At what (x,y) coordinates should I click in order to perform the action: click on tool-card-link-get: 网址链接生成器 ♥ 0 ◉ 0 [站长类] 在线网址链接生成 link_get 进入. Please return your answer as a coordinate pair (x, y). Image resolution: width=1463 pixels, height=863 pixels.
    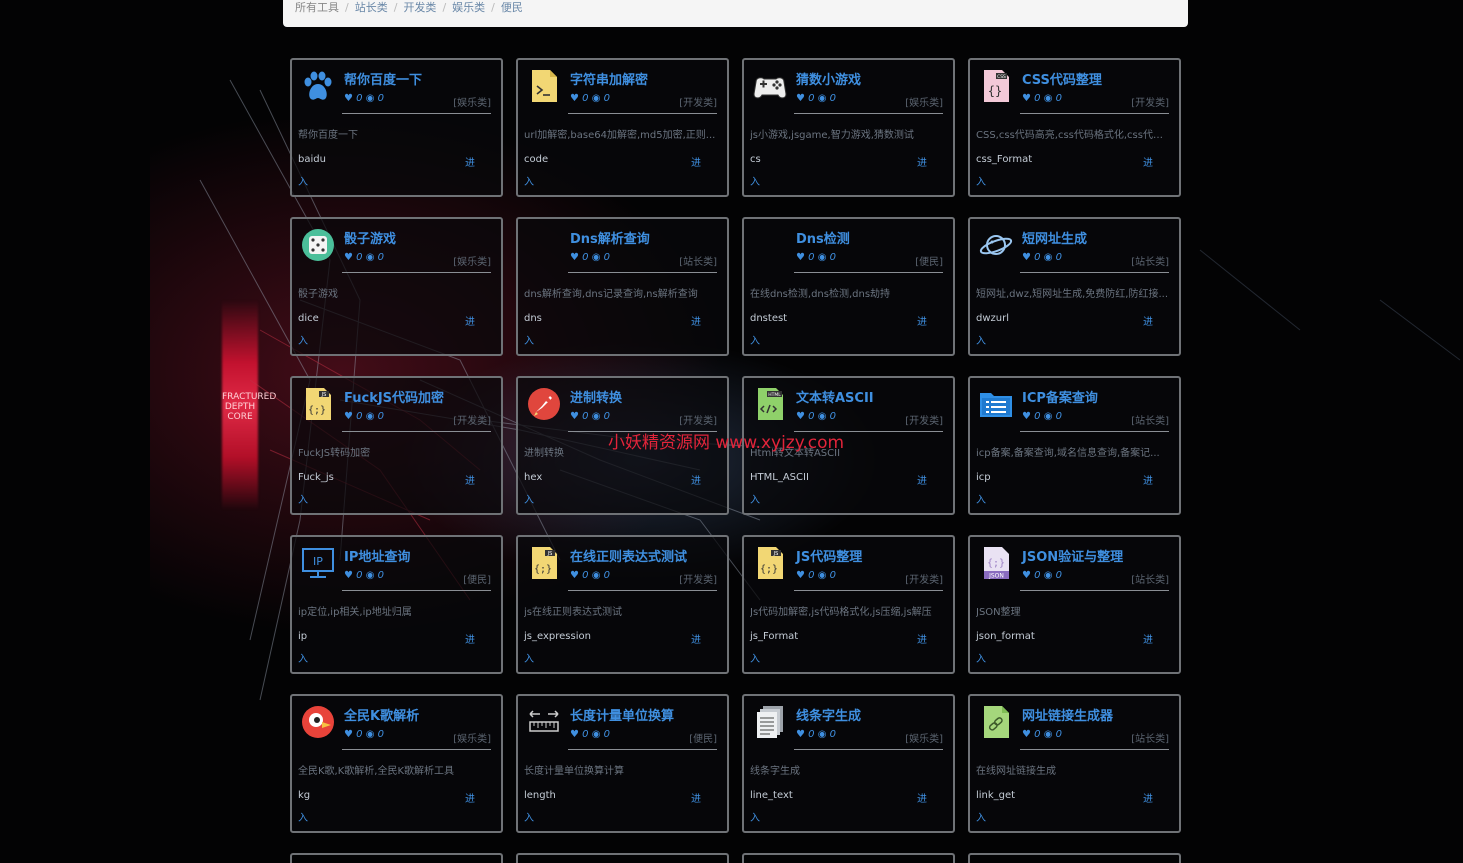
    Looking at the image, I should click on (1074, 763).